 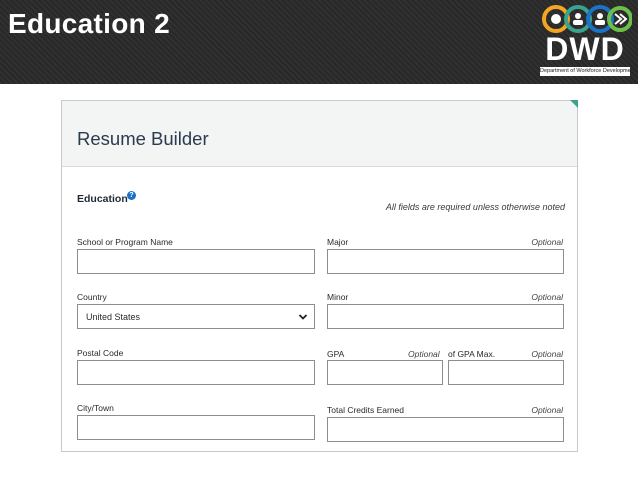 I want to click on panel-header: Resume Builder, so click(x=319, y=134).